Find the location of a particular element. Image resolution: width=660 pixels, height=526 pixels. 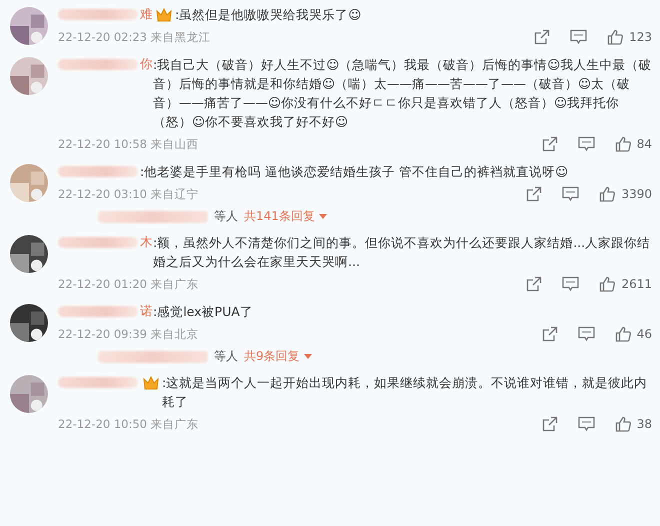

reply-count-link: 共141条回复 is located at coordinates (285, 216).